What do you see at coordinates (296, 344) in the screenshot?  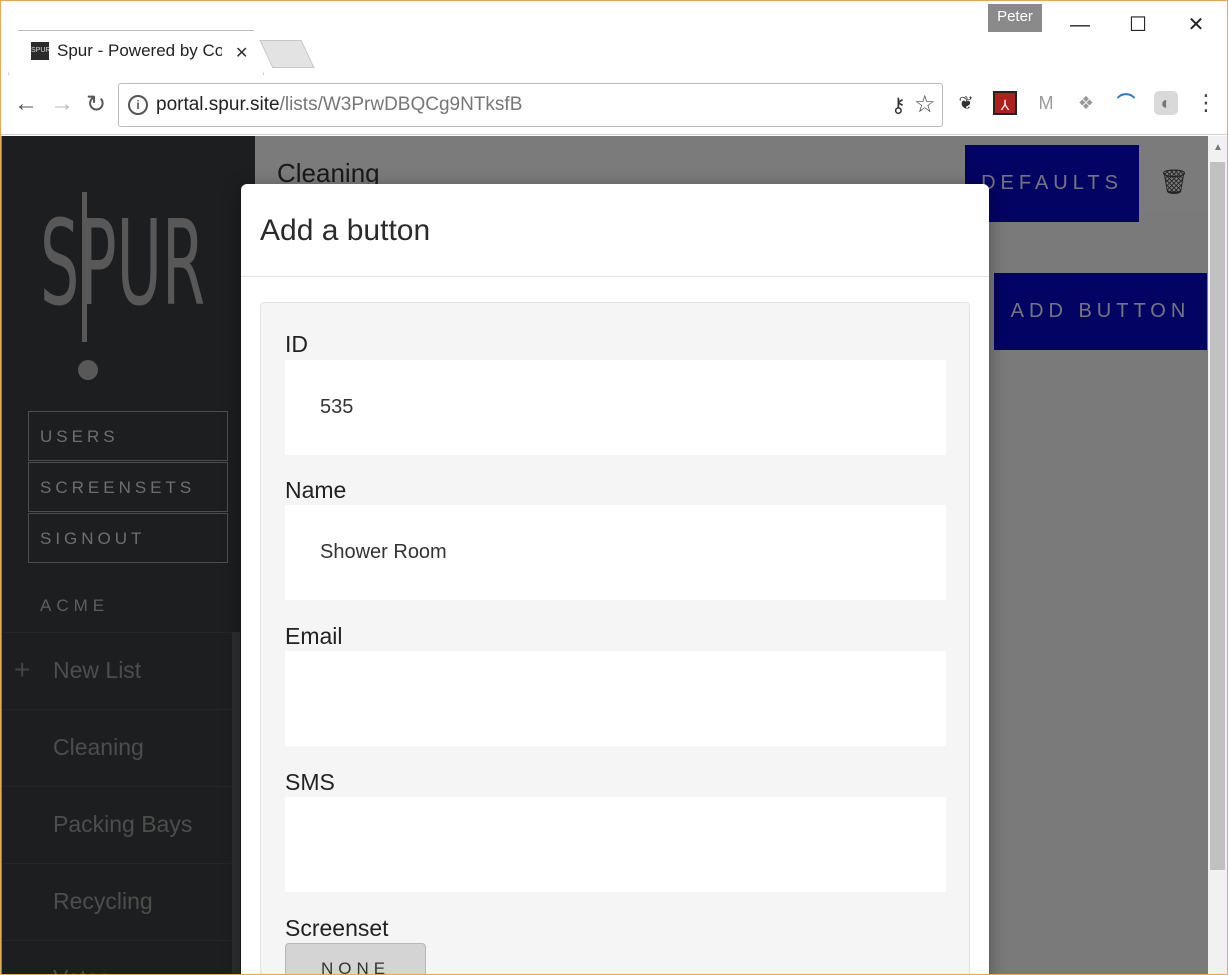 I see `id-label: ID` at bounding box center [296, 344].